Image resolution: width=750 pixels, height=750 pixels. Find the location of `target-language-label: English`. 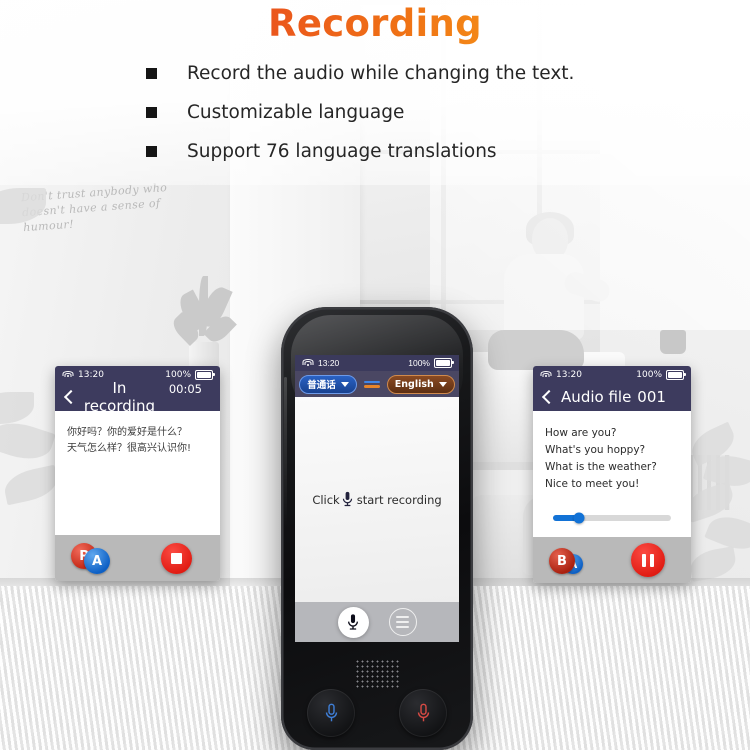

target-language-label: English is located at coordinates (414, 384).